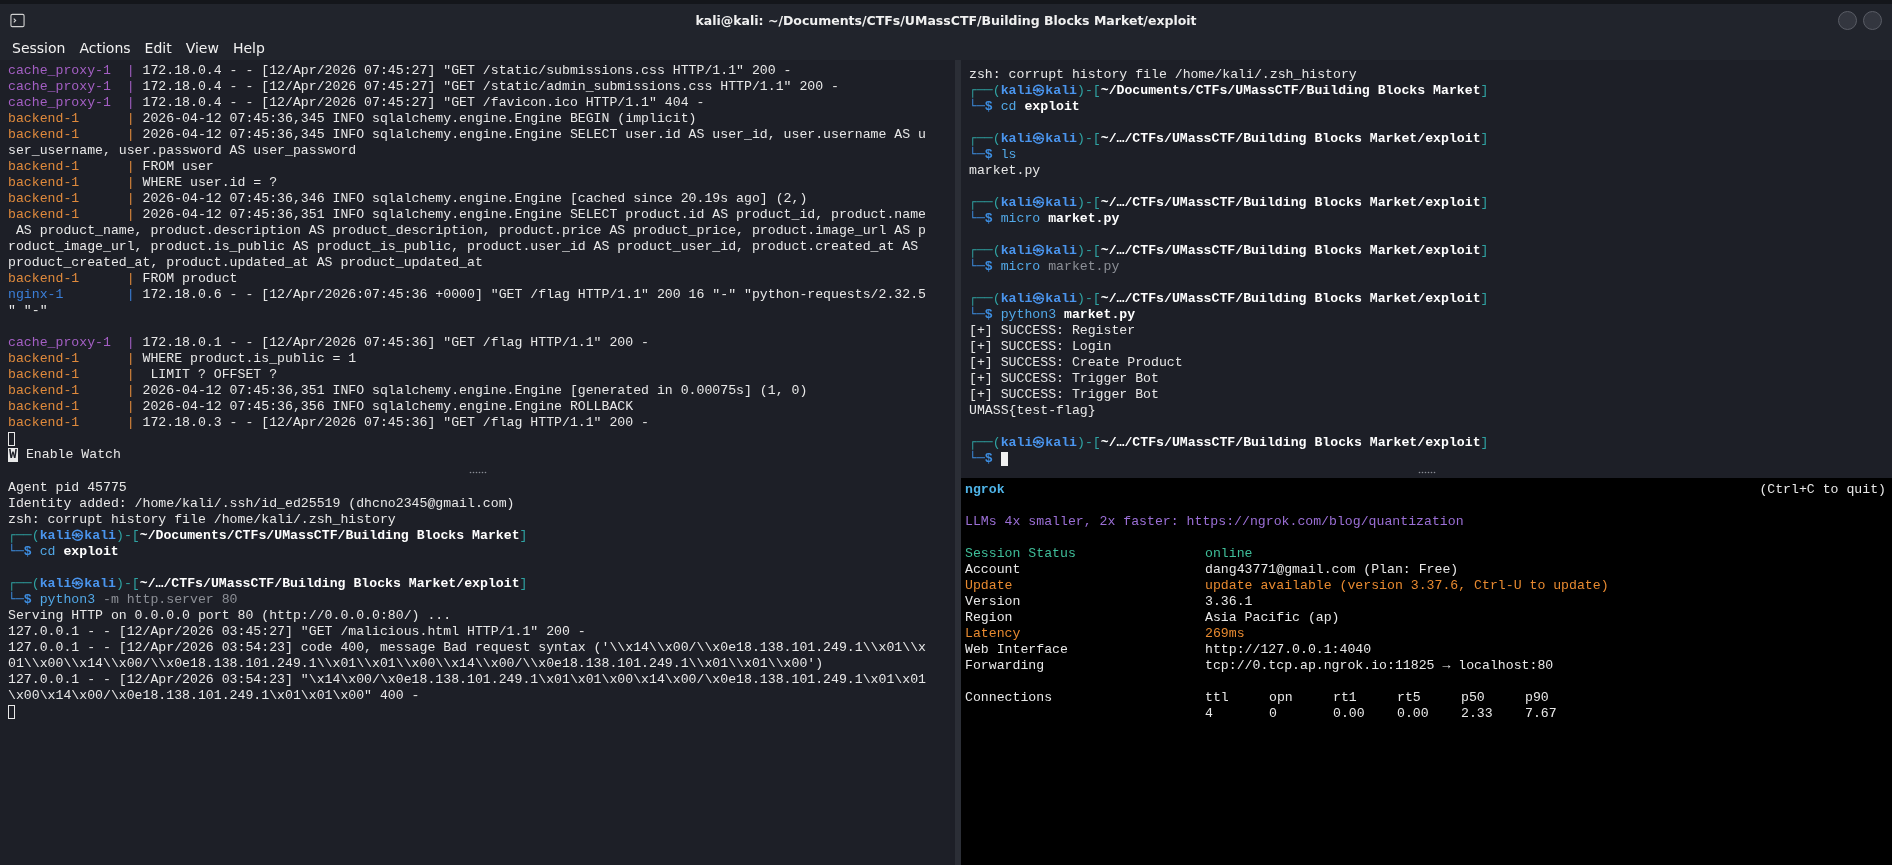  What do you see at coordinates (1040, 347) in the screenshot?
I see `output-line: [+] SUCCESS: Login` at bounding box center [1040, 347].